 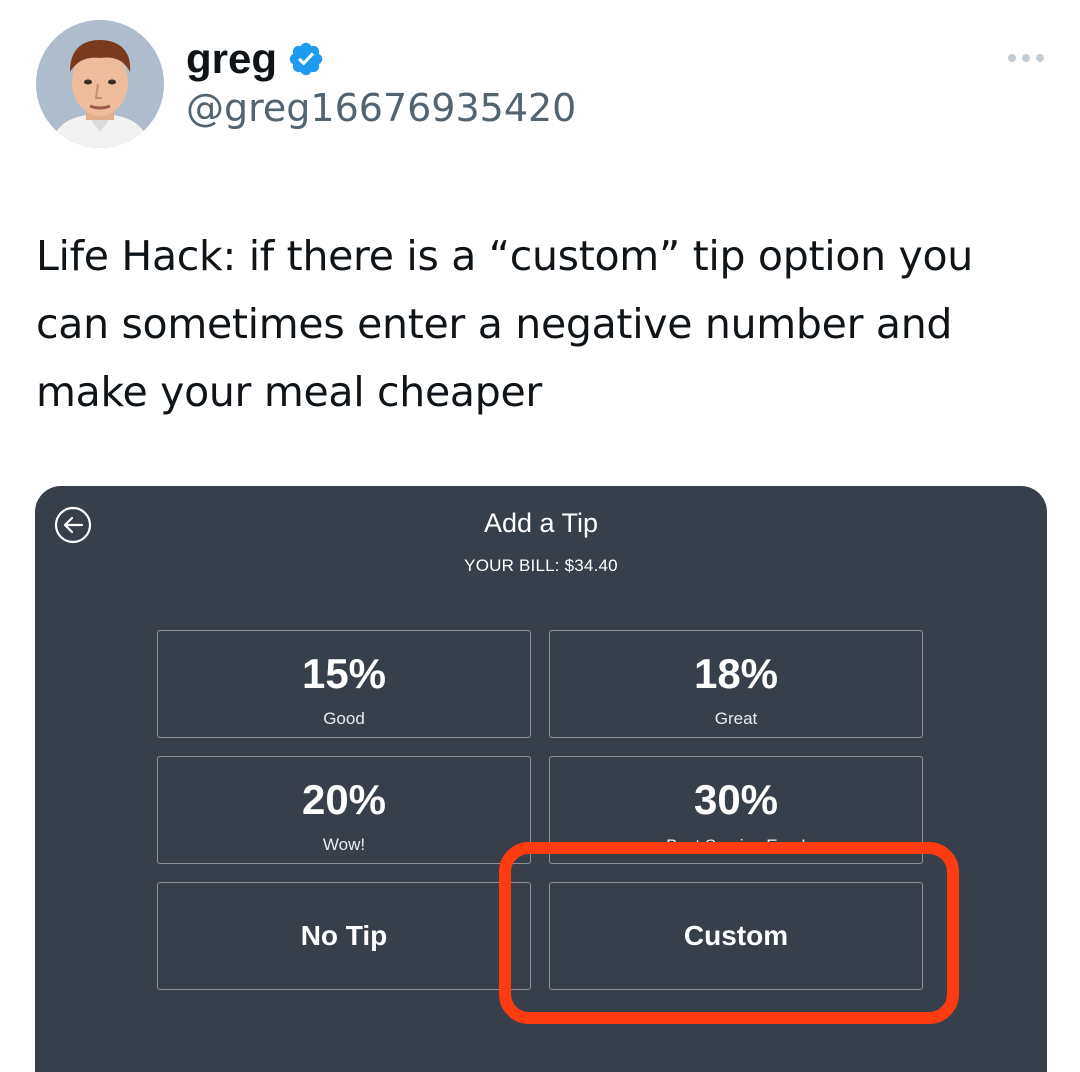 I want to click on tip-percent: 20%, so click(x=344, y=799).